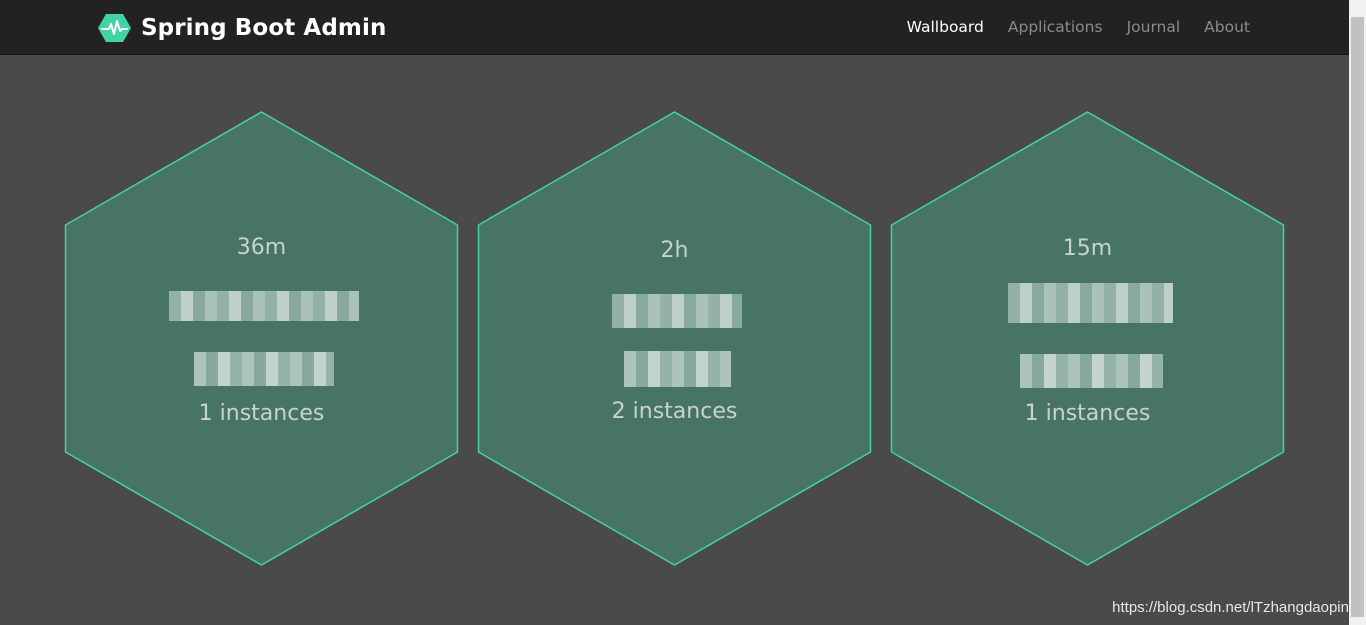 The height and width of the screenshot is (625, 1366). I want to click on uptime-label: 36m, so click(261, 247).